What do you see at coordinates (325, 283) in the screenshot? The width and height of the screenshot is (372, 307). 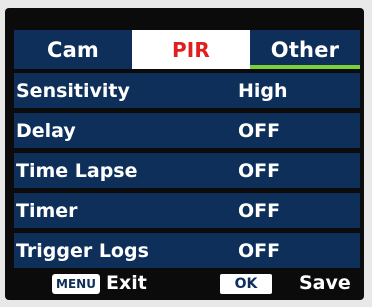 I see `save-button: Save` at bounding box center [325, 283].